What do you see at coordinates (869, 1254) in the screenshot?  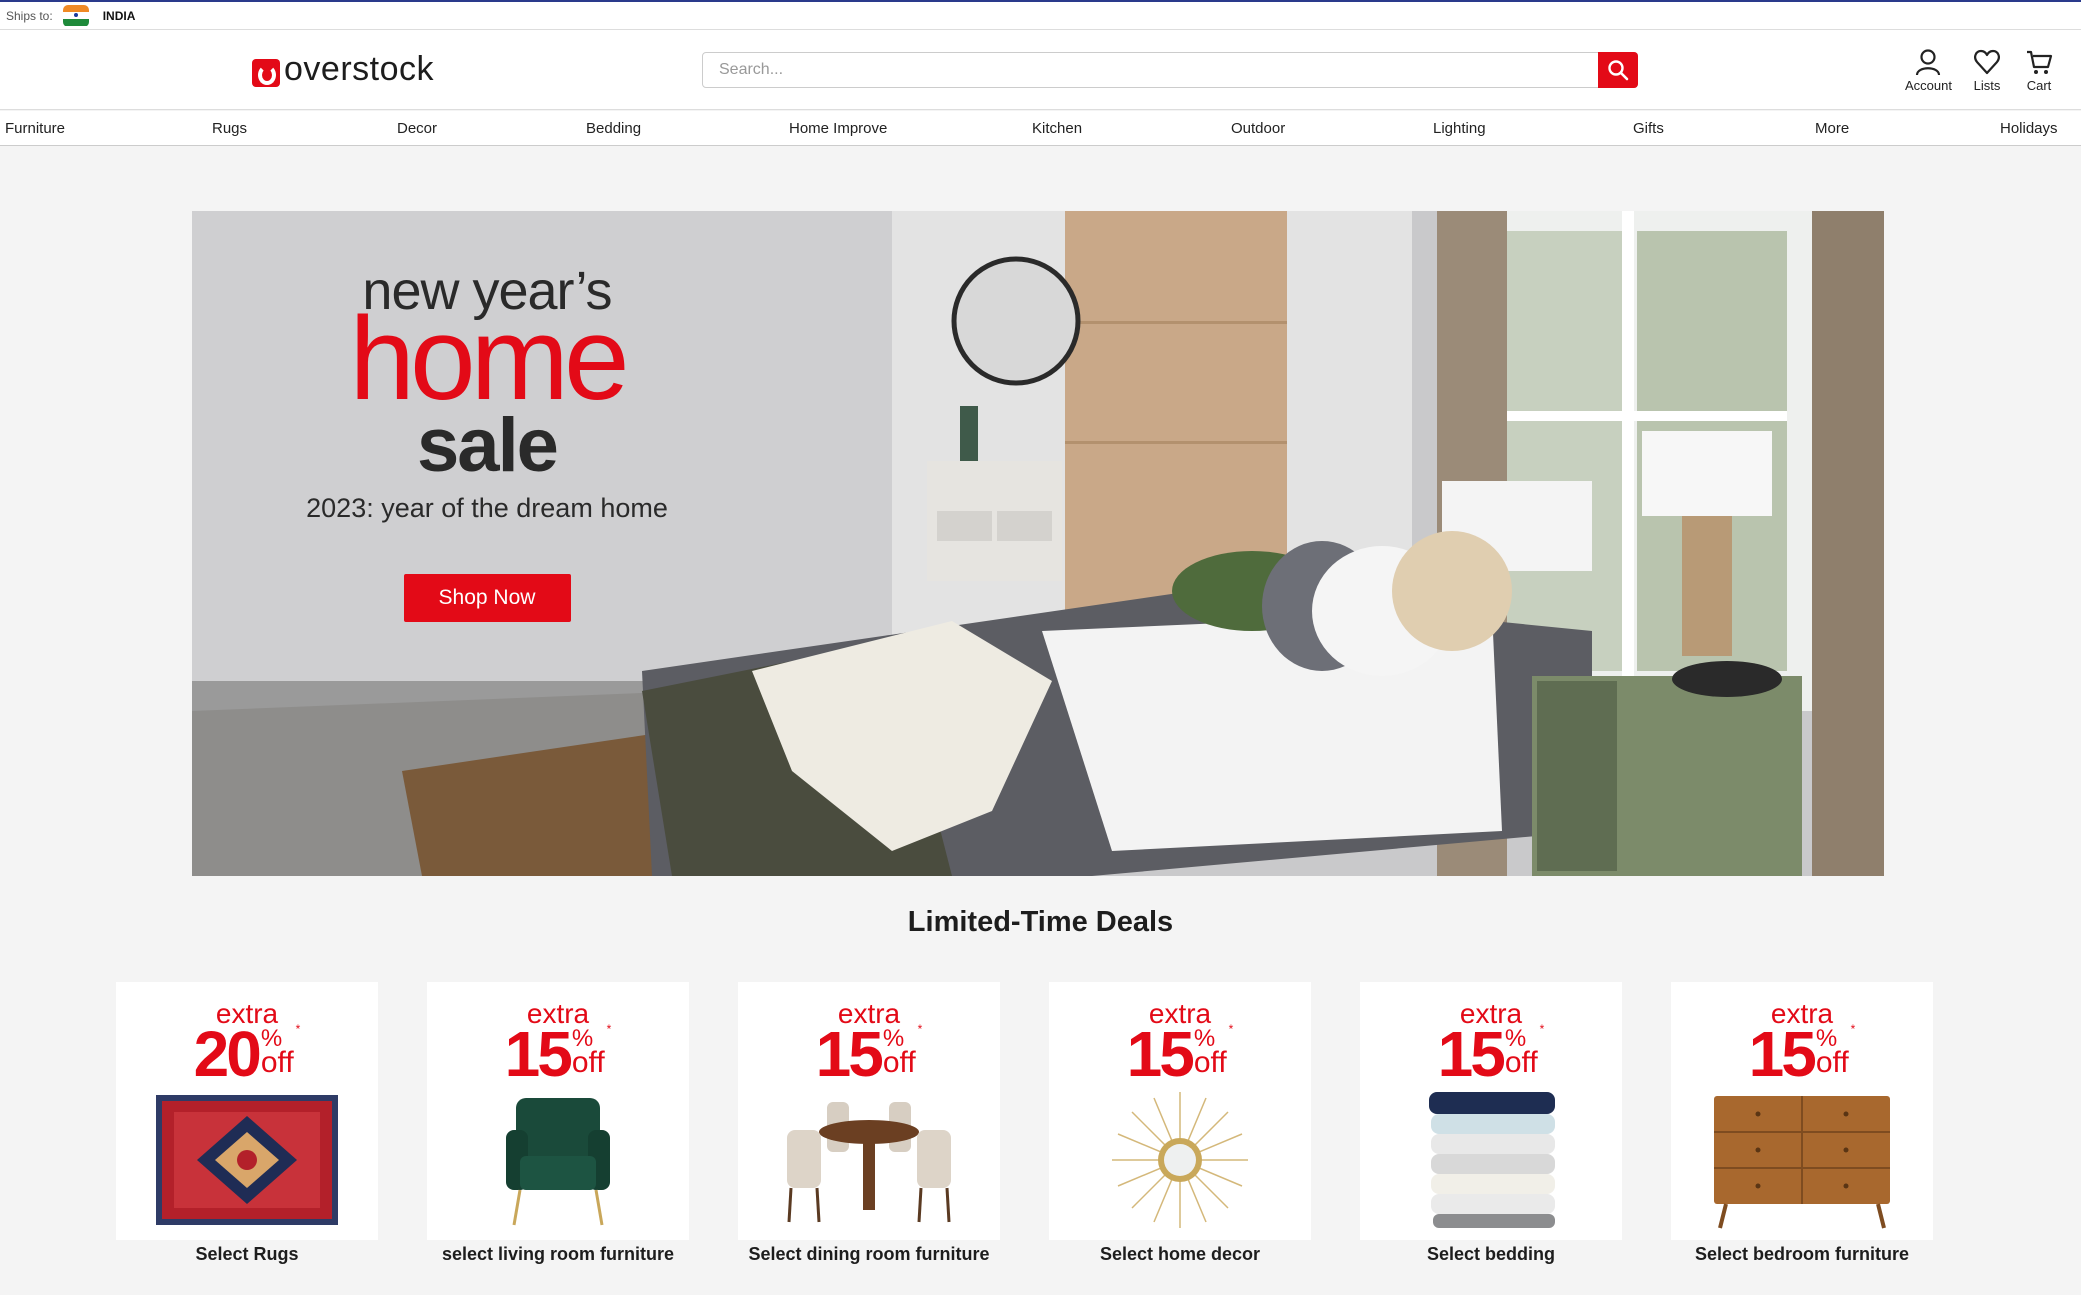 I see `deal-label: Select dining room furniture` at bounding box center [869, 1254].